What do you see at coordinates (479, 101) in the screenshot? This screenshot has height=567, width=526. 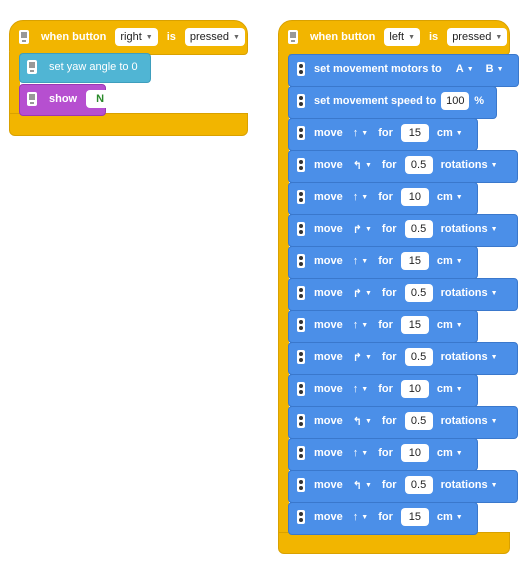 I see `speed-unit: %` at bounding box center [479, 101].